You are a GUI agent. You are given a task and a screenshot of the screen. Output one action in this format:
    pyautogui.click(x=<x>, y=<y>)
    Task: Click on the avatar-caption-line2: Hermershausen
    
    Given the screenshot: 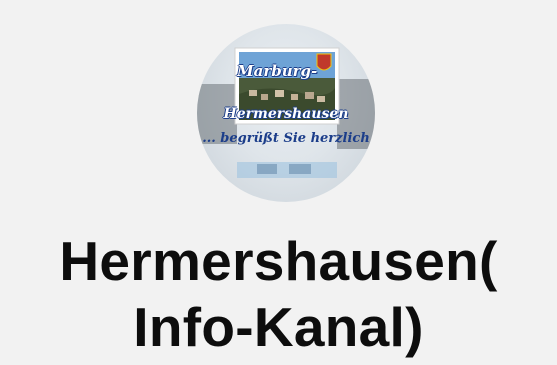 What is the action you would take?
    pyautogui.click(x=286, y=114)
    